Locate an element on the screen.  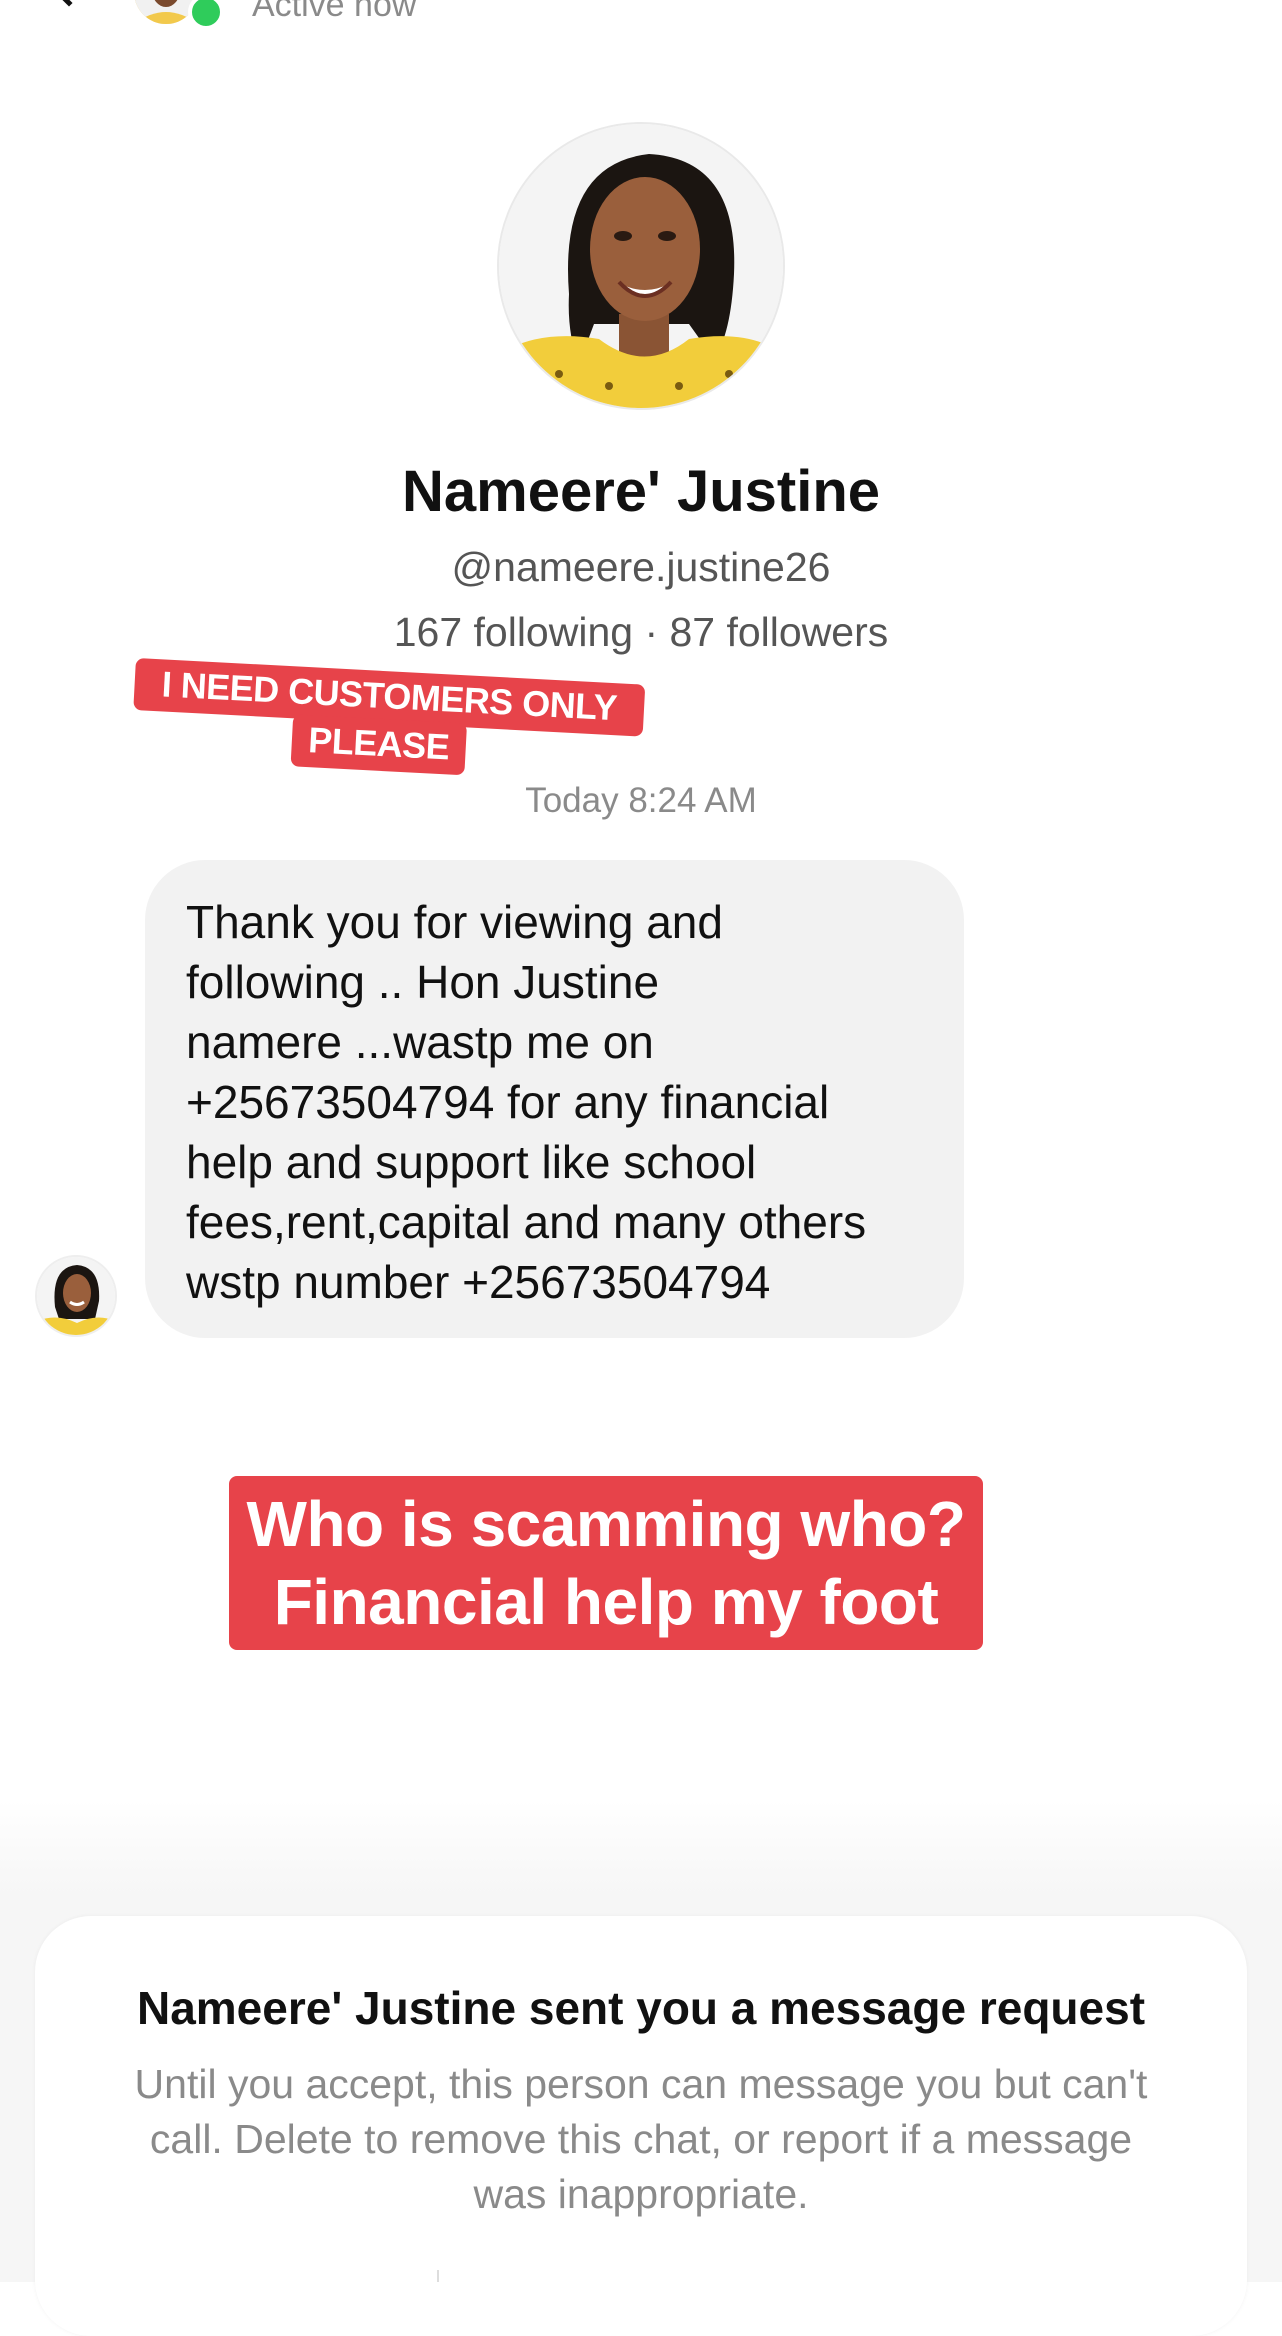
caption-line-1: Who is scamming who? is located at coordinates (606, 1524).